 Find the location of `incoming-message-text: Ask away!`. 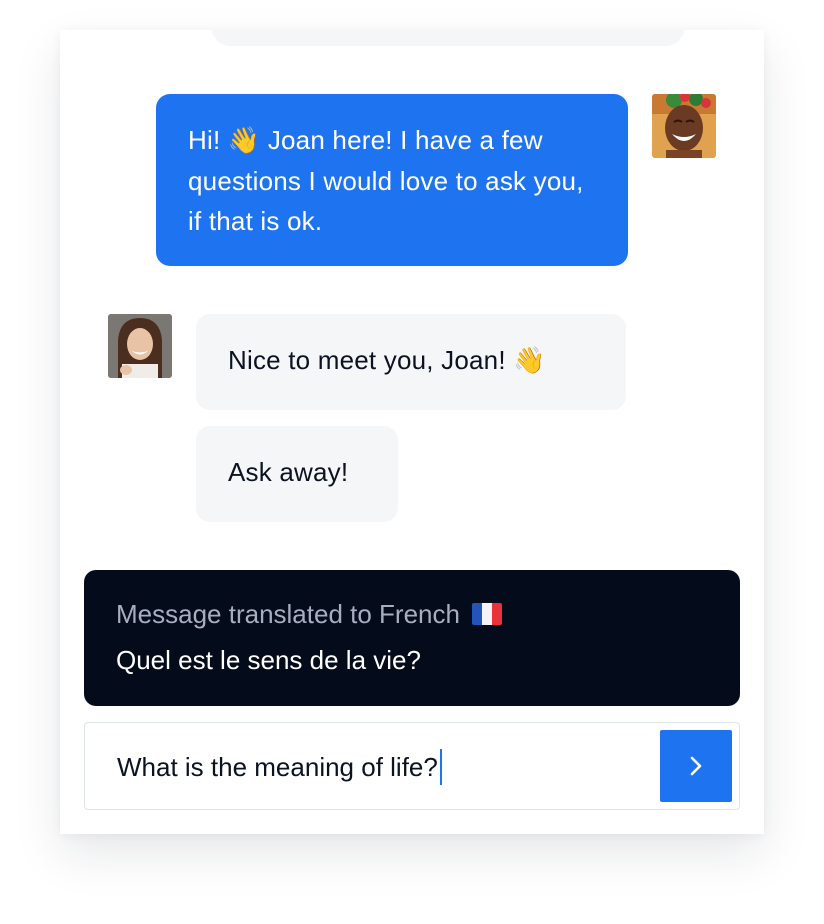

incoming-message-text: Ask away! is located at coordinates (288, 472).